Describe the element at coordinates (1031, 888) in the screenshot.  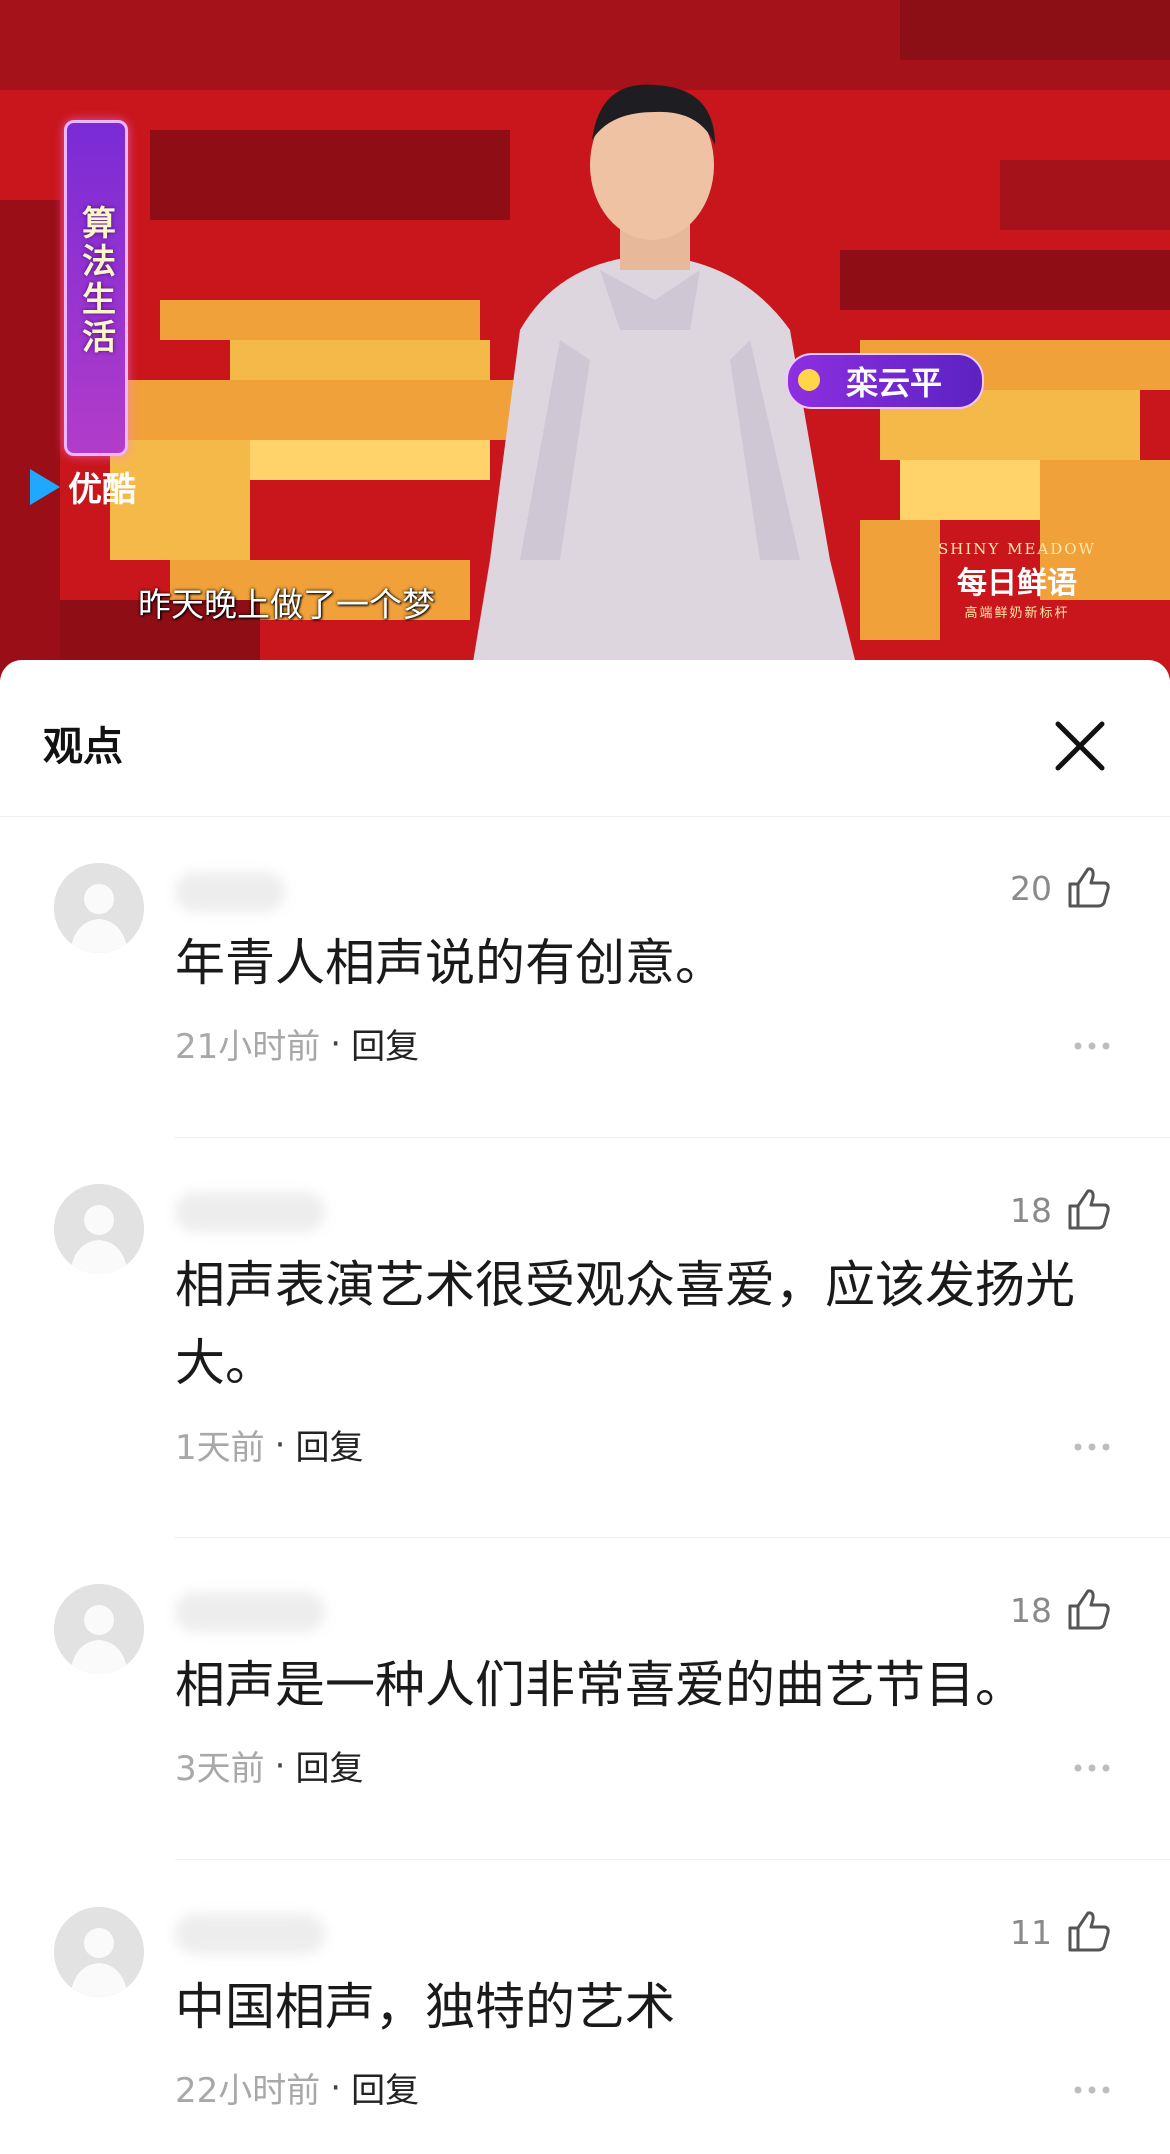
I see `like-count: 20` at that location.